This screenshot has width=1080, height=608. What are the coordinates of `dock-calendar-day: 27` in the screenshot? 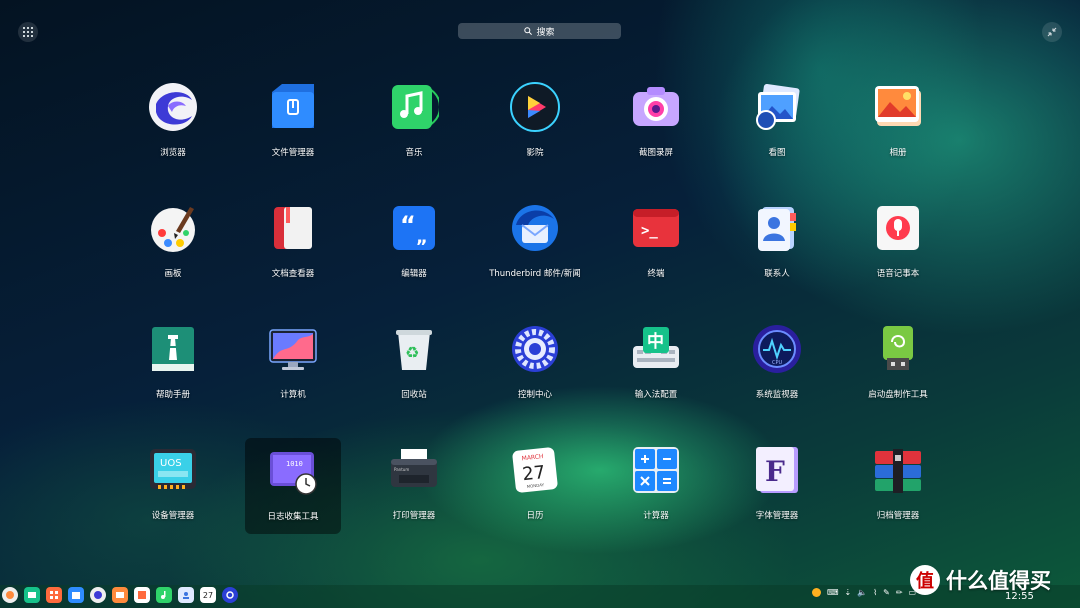 It's located at (208, 595).